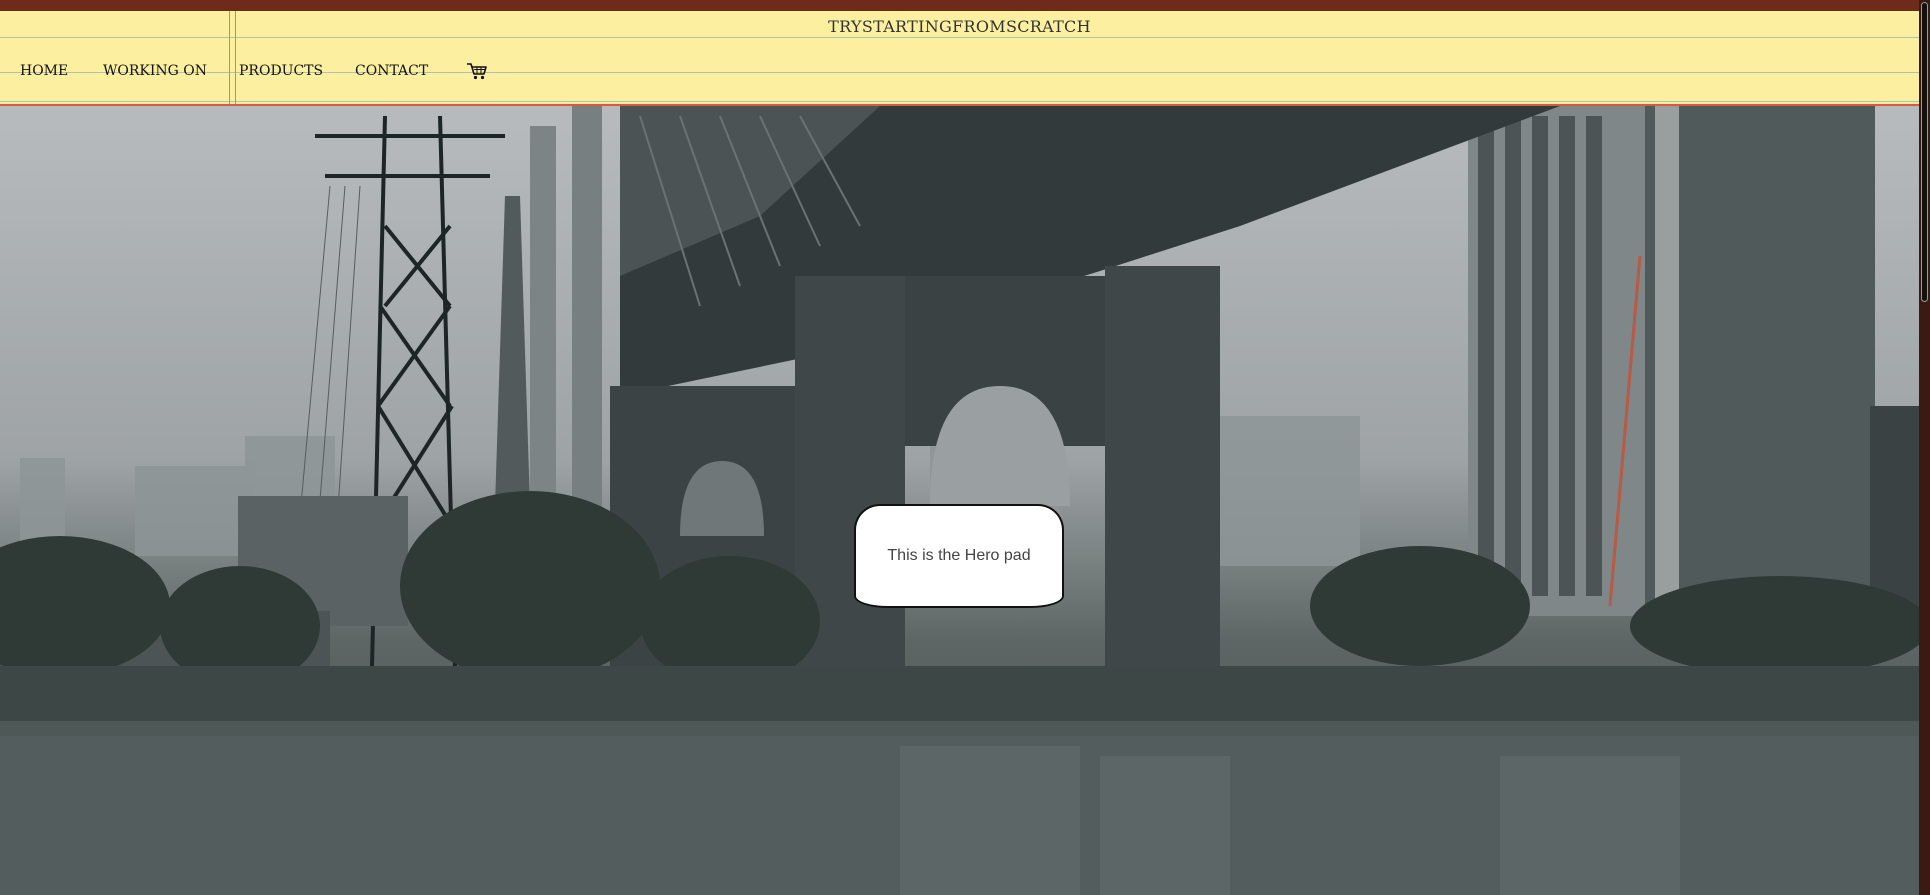  What do you see at coordinates (959, 5) in the screenshot?
I see `top-bar` at bounding box center [959, 5].